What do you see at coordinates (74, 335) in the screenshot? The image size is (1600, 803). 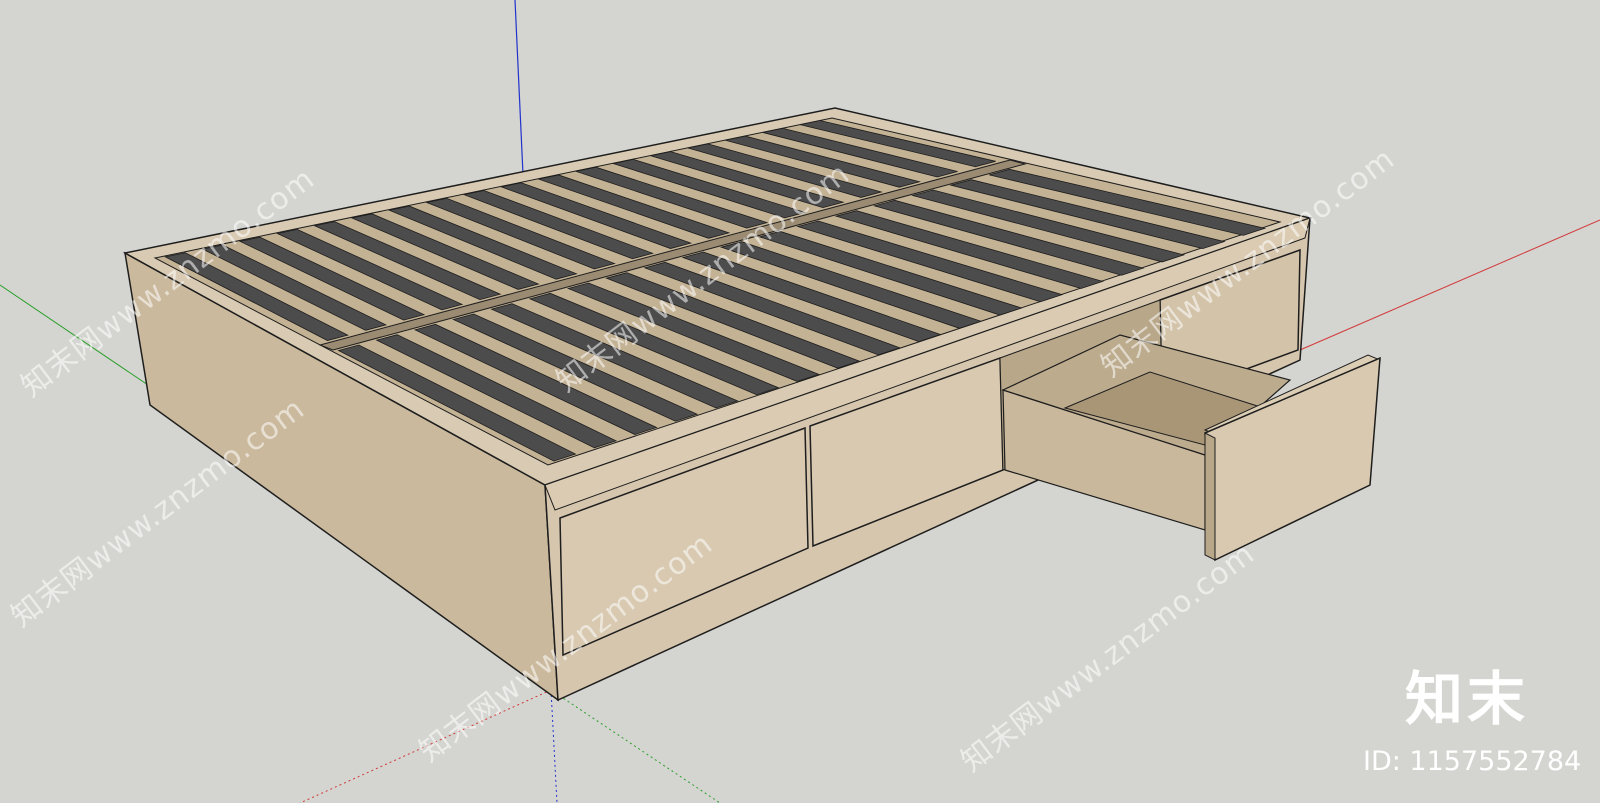 I see `green-axis` at bounding box center [74, 335].